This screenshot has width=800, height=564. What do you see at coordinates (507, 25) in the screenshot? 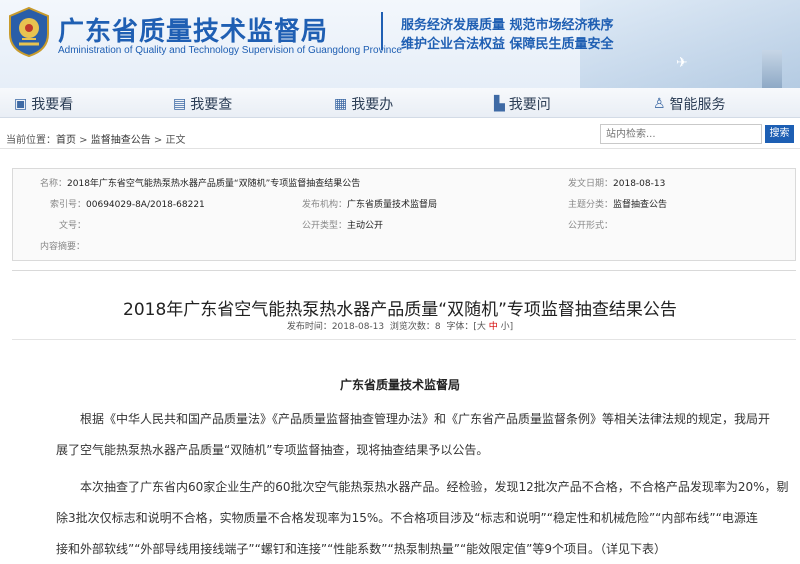
I see `slogan-line-1: 服务经济发展质量 规范市场经济秩序` at bounding box center [507, 25].